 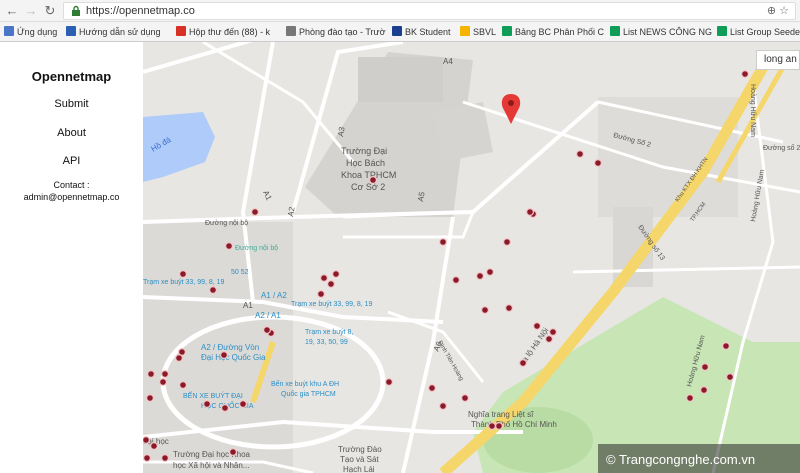 I want to click on bookmark-item: List Group Seeder, so click(x=758, y=32).